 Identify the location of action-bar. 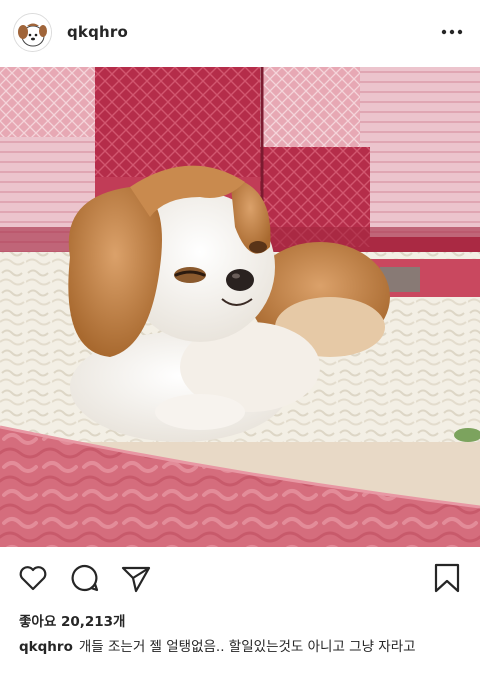
(240, 577).